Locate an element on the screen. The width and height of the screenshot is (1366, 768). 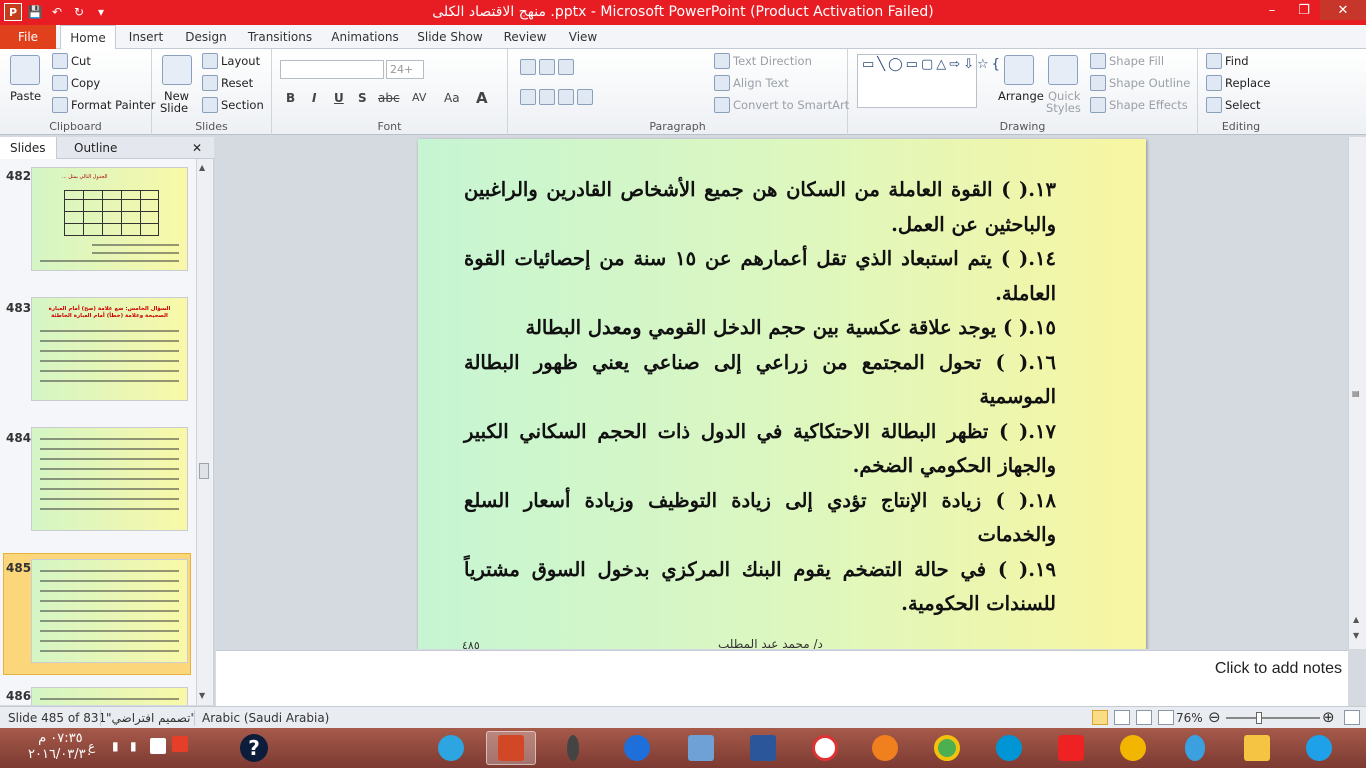
microphone-taskbar-icon is located at coordinates (573, 748).